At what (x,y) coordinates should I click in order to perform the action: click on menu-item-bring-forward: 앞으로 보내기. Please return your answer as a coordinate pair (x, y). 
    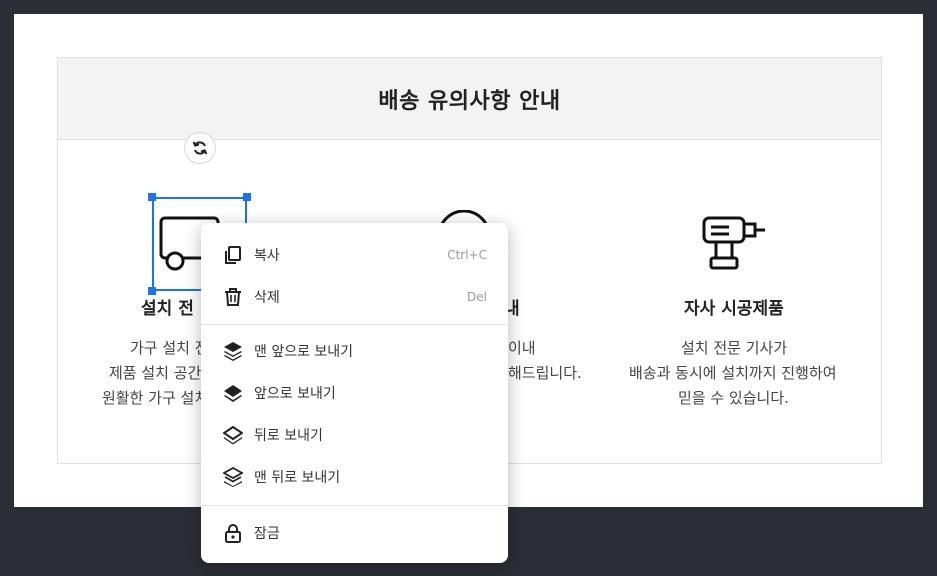
    Looking at the image, I should click on (354, 393).